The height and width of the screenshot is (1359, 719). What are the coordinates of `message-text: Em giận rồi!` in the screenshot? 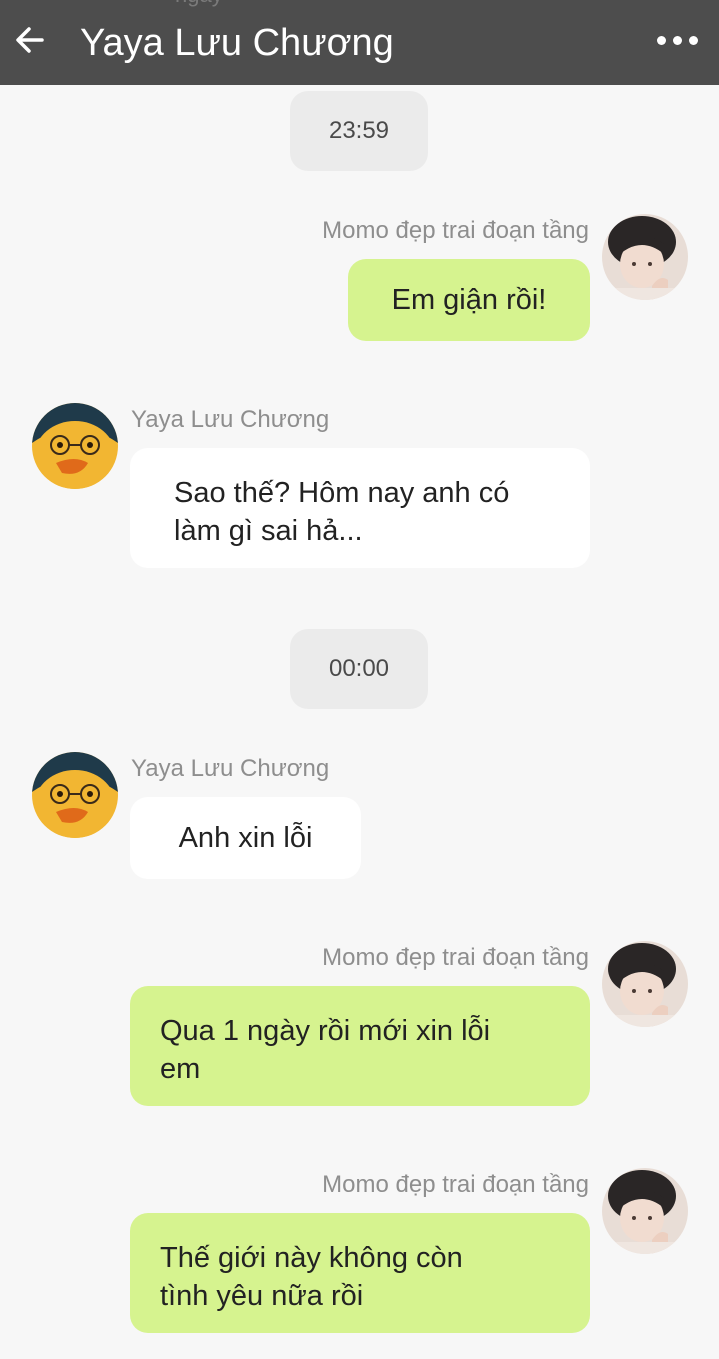 It's located at (469, 300).